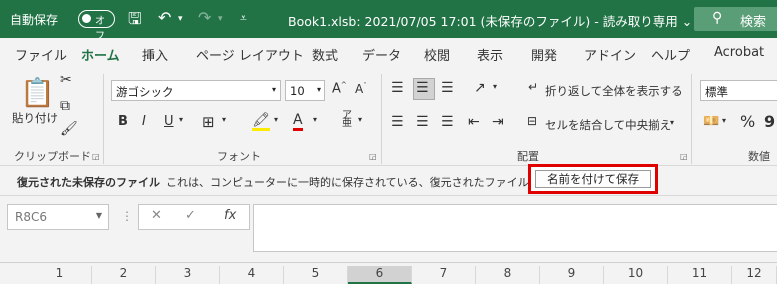 Image resolution: width=777 pixels, height=284 pixels. I want to click on percent-icon: %, so click(747, 121).